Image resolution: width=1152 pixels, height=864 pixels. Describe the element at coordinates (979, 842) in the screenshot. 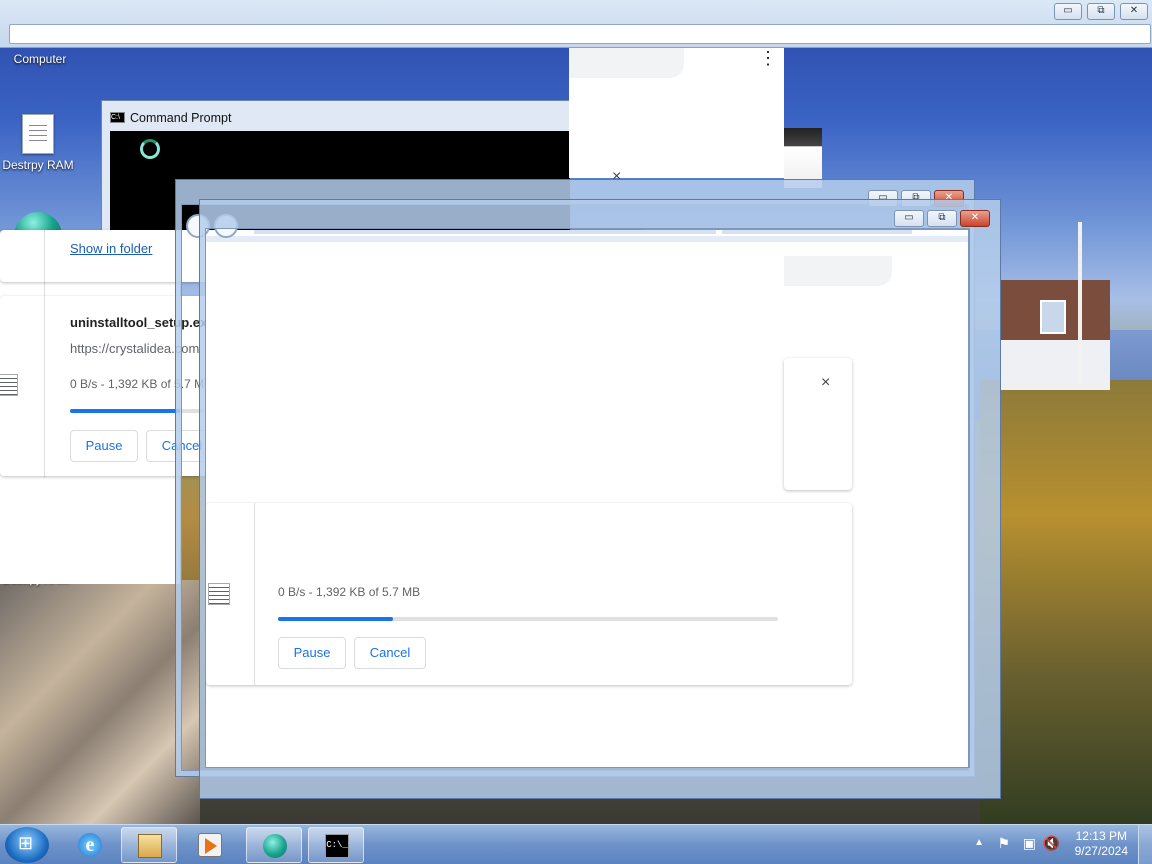

I see `show-hidden-icons-icon: ▲` at that location.